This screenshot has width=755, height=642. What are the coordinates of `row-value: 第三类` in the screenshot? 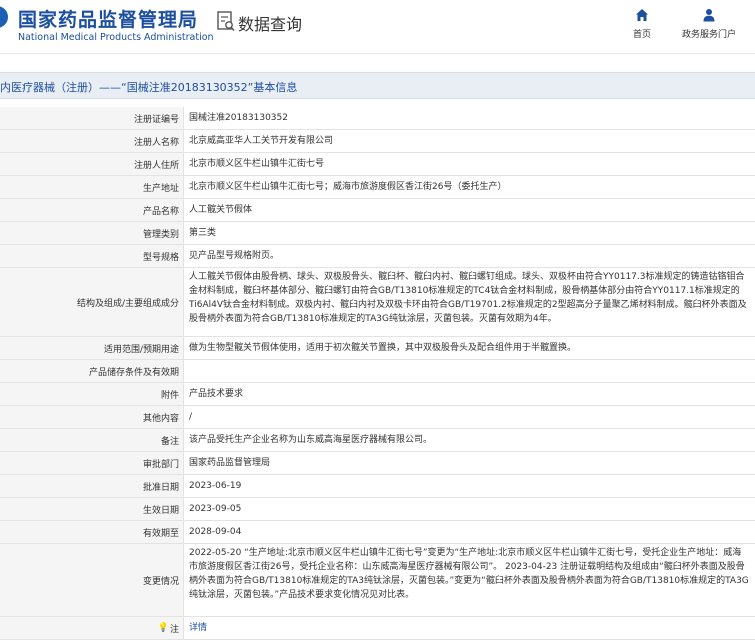 It's located at (469, 233).